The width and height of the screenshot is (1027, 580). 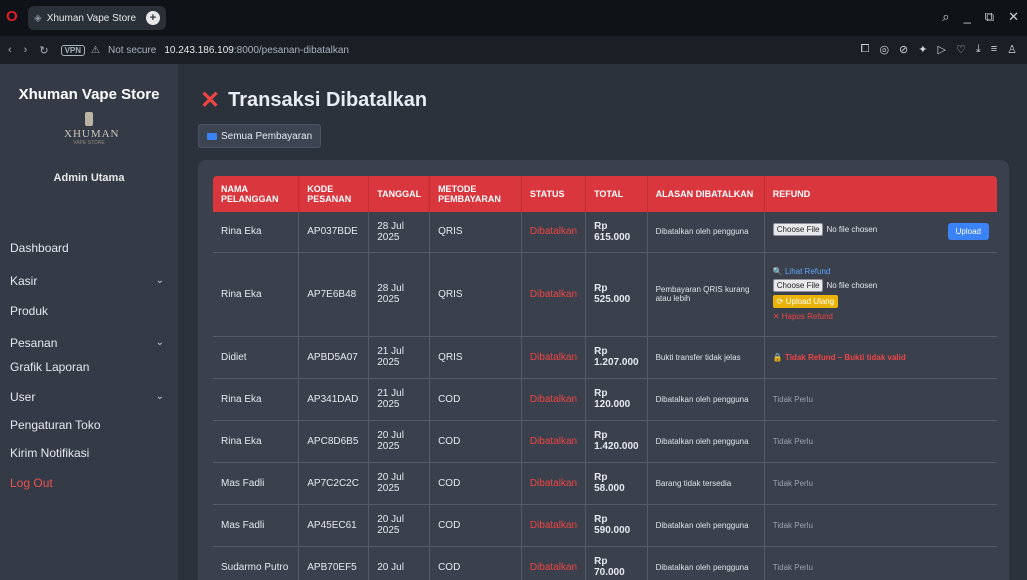 What do you see at coordinates (334, 194) in the screenshot?
I see `header-kode-pesanan: KODE PESANAN` at bounding box center [334, 194].